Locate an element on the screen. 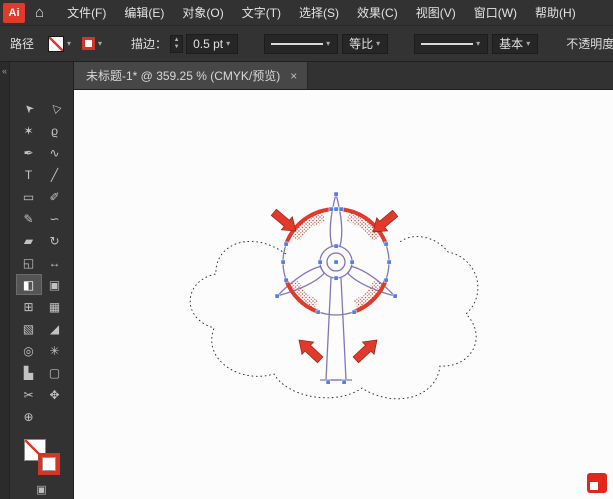  opacity-label: 不透明度： is located at coordinates (589, 44).